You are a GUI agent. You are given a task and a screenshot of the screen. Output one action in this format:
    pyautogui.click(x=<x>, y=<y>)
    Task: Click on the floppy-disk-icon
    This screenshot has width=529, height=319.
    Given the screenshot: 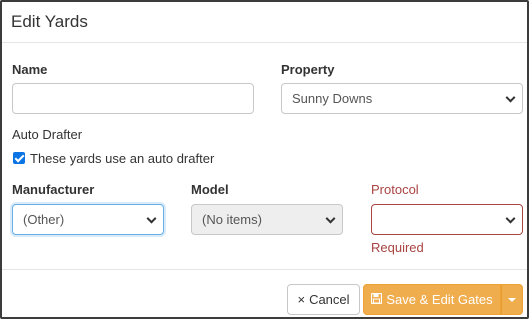 What is the action you would take?
    pyautogui.click(x=377, y=299)
    